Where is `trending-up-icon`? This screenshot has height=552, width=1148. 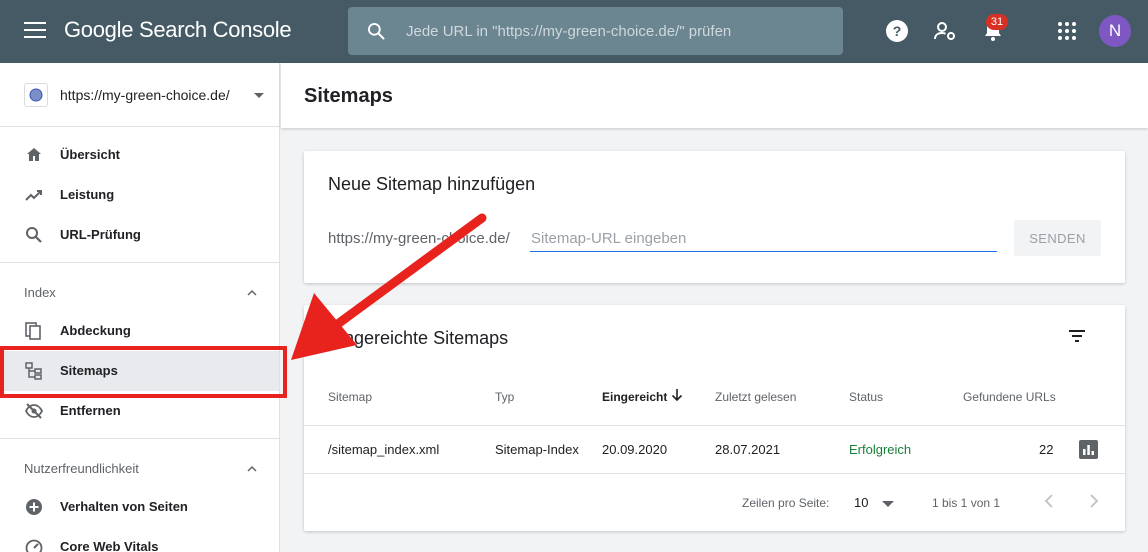 trending-up-icon is located at coordinates (33, 195).